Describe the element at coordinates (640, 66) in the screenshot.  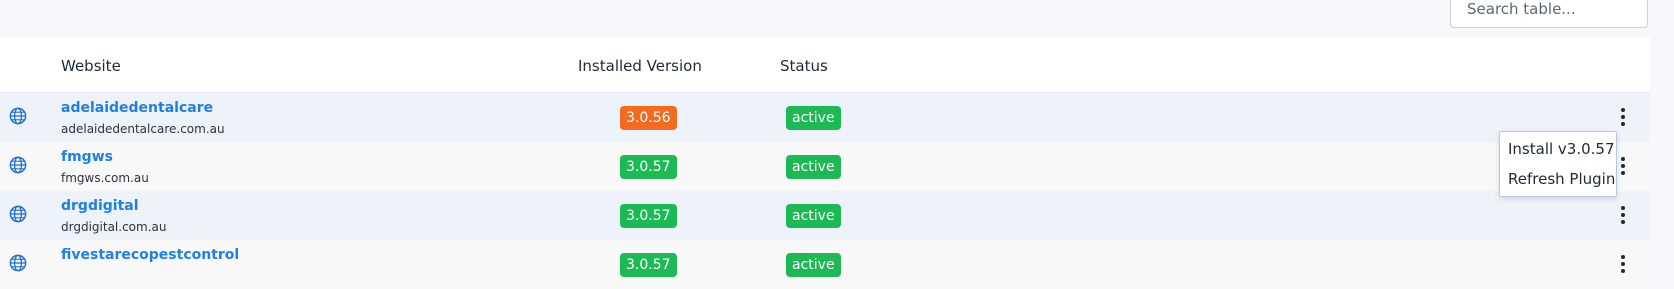
I see `column-header-installed-version: Installed Version` at that location.